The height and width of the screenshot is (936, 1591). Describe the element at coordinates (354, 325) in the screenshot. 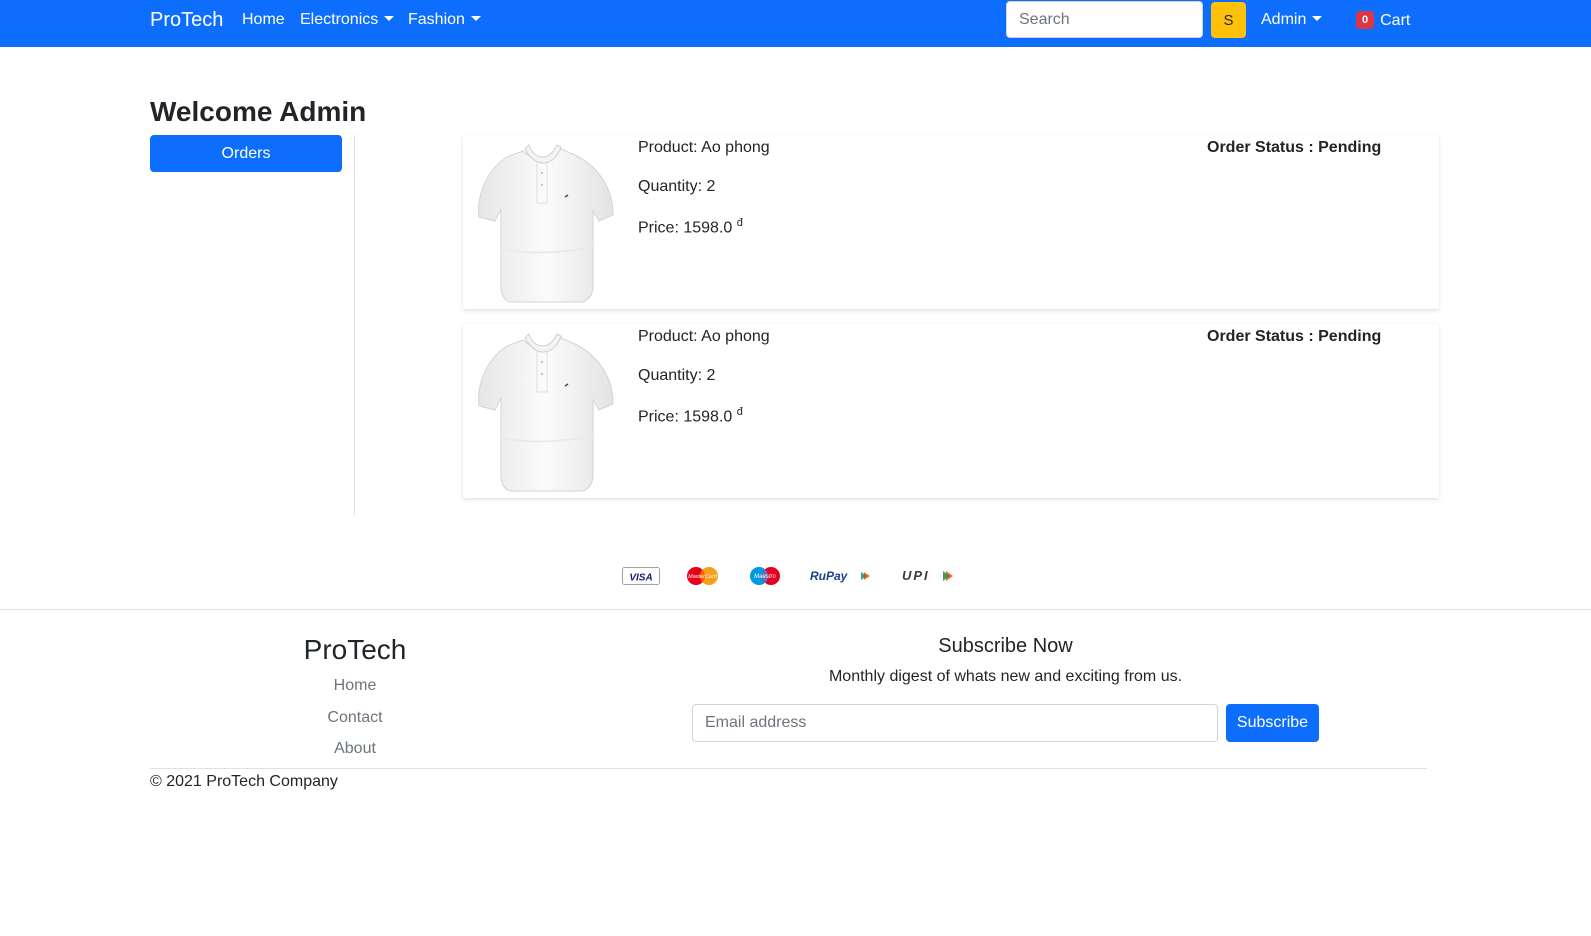

I see `sidebar-divider` at that location.